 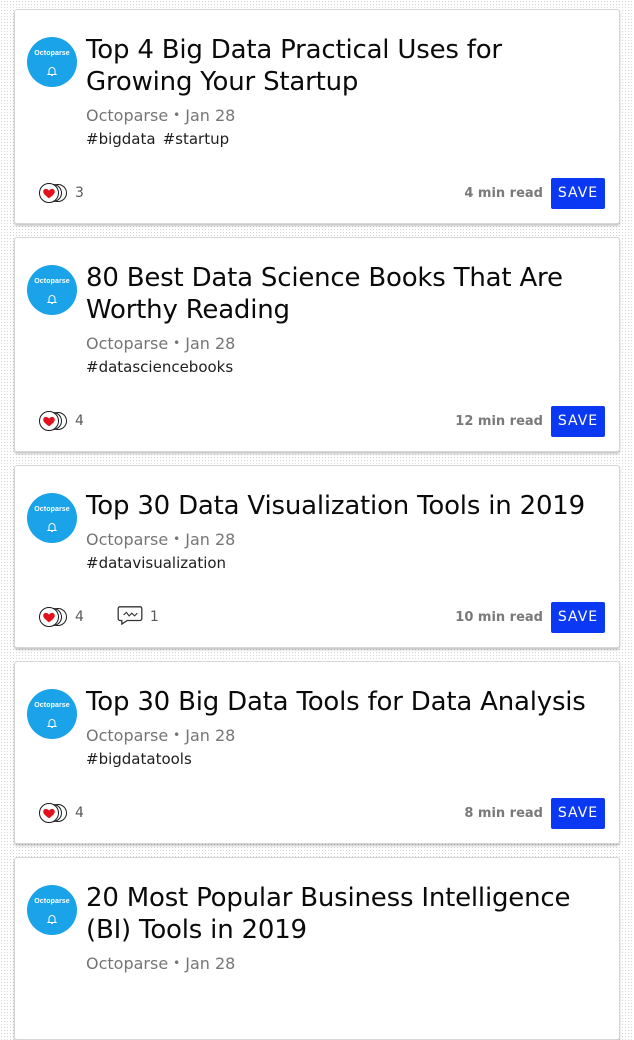 I want to click on reaction-count: 3, so click(x=79, y=193).